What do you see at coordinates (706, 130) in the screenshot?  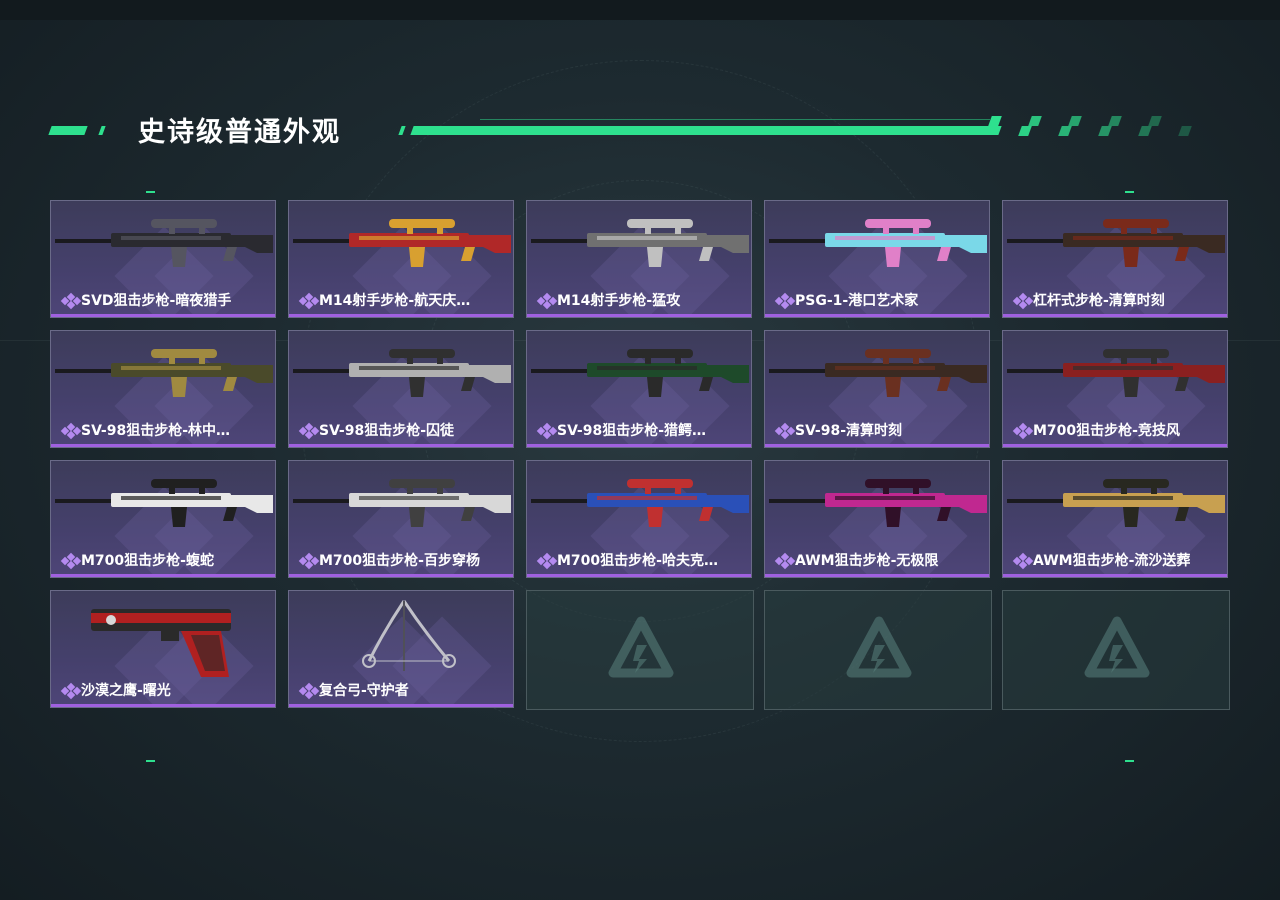 I see `header-stripe` at bounding box center [706, 130].